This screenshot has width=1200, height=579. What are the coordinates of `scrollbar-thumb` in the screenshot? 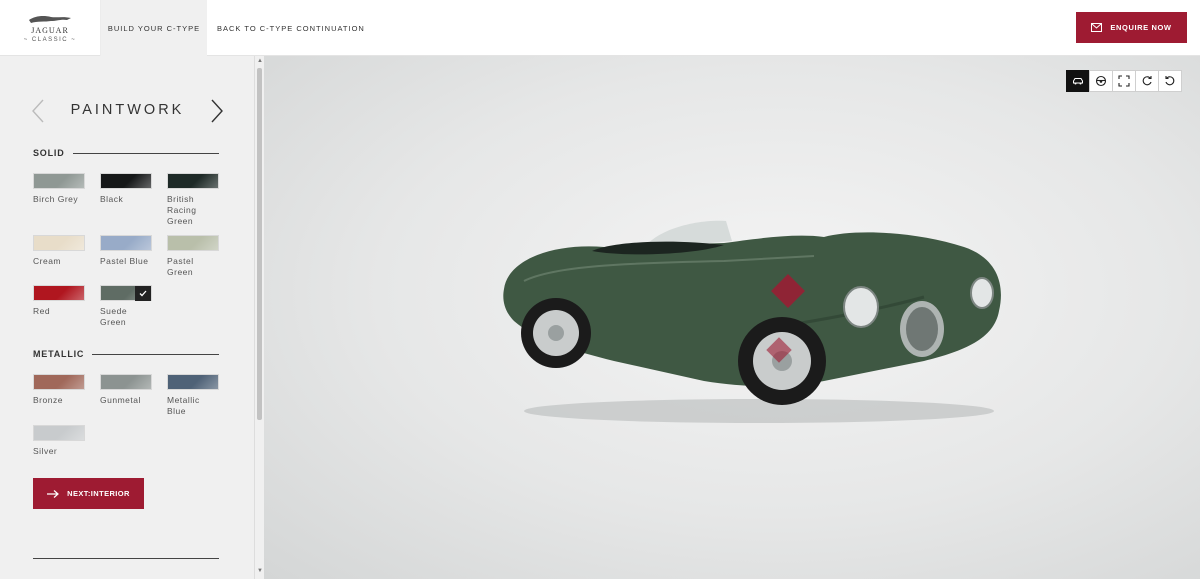 It's located at (259, 244).